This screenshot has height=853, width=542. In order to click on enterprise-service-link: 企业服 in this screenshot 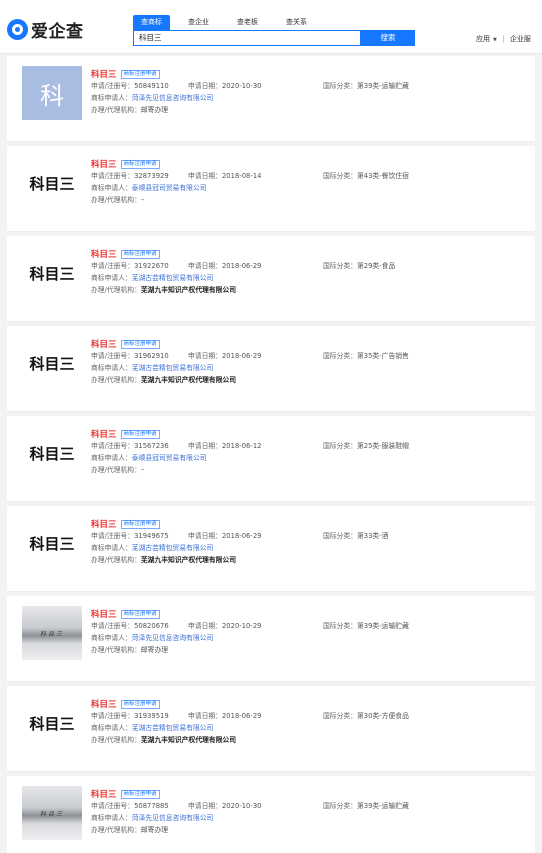, I will do `click(520, 39)`.